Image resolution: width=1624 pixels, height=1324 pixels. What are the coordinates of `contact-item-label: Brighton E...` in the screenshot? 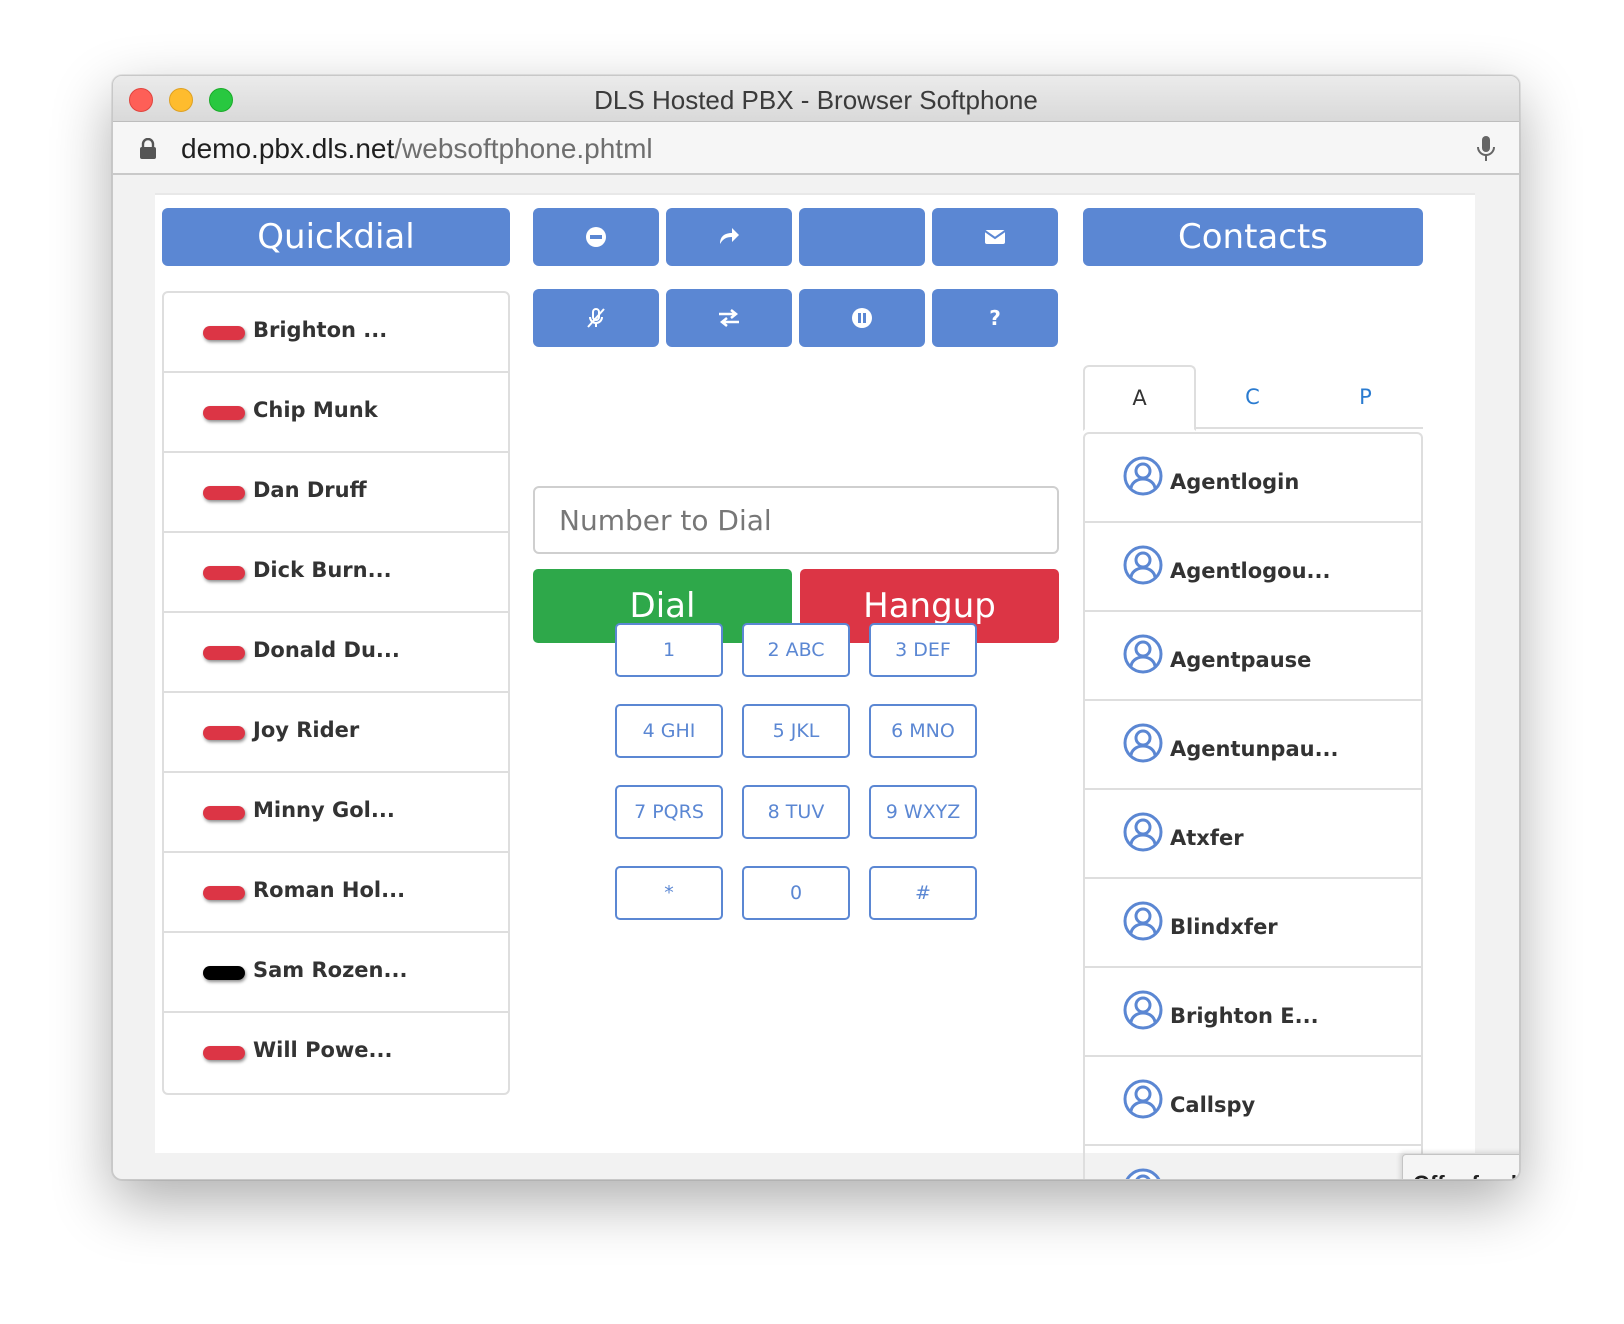 It's located at (1244, 1016).